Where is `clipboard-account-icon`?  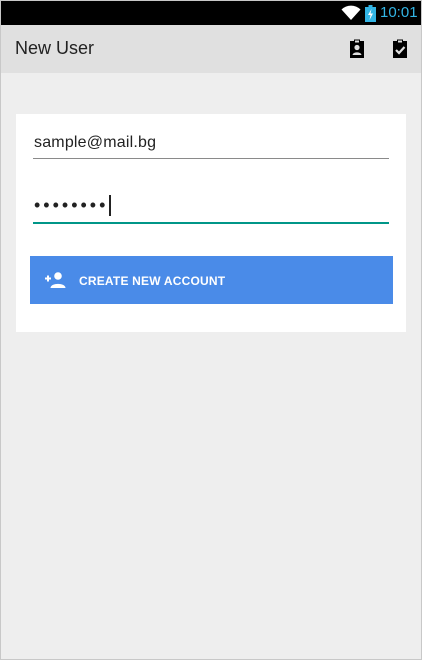 clipboard-account-icon is located at coordinates (357, 48).